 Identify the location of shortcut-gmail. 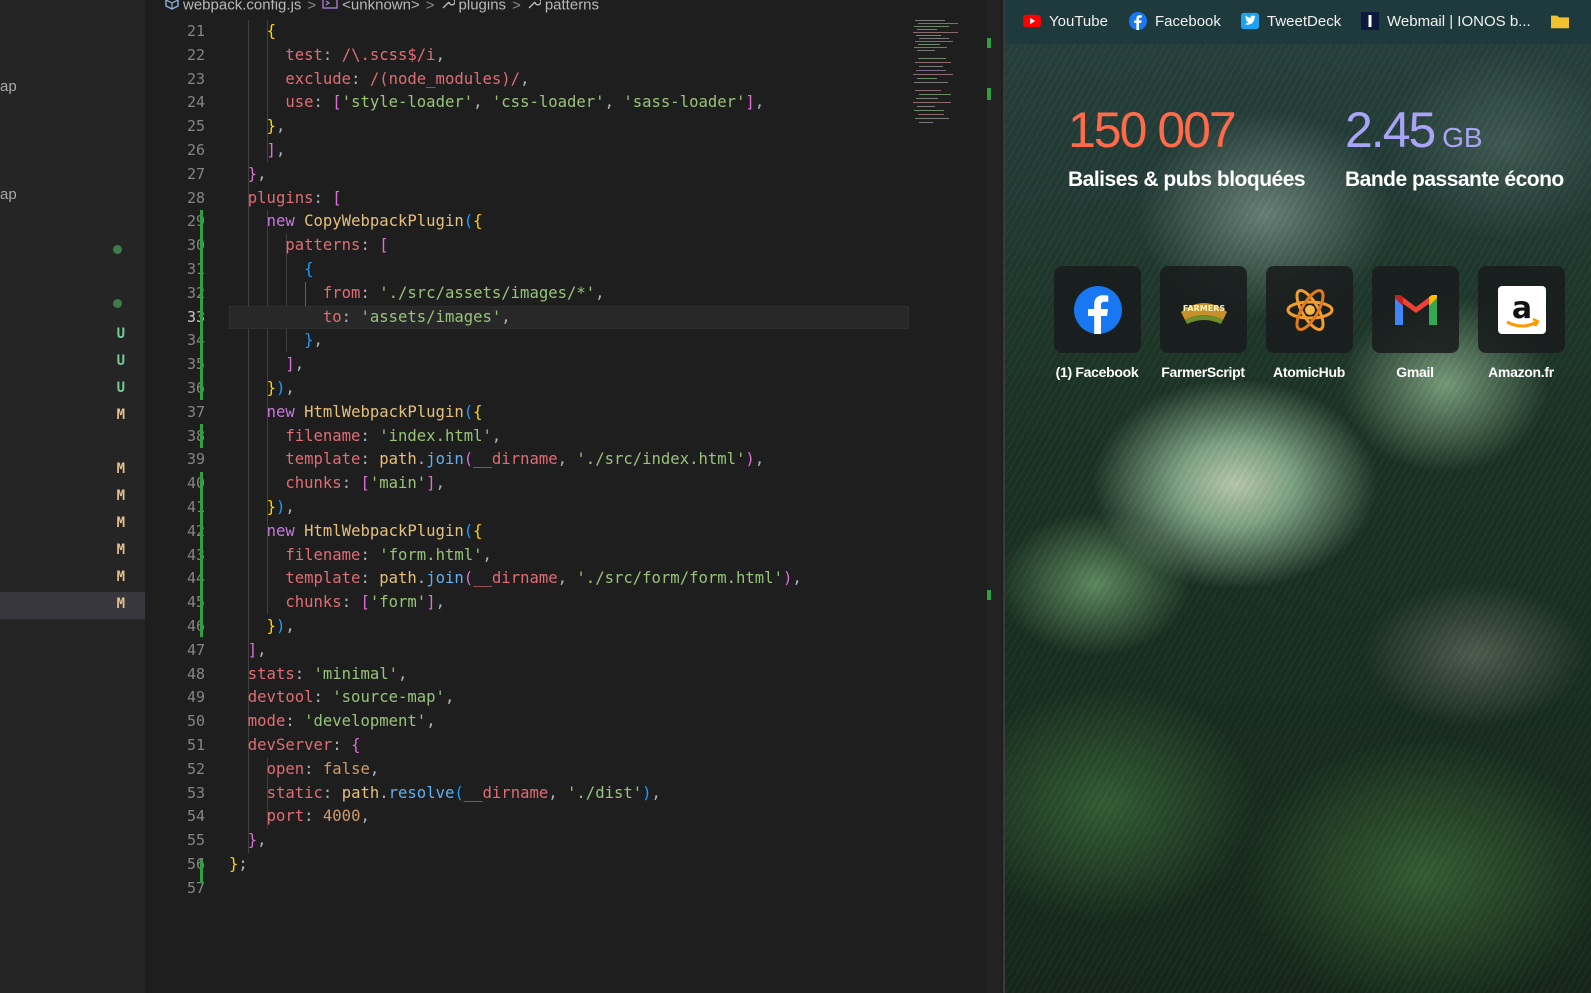
(1415, 309).